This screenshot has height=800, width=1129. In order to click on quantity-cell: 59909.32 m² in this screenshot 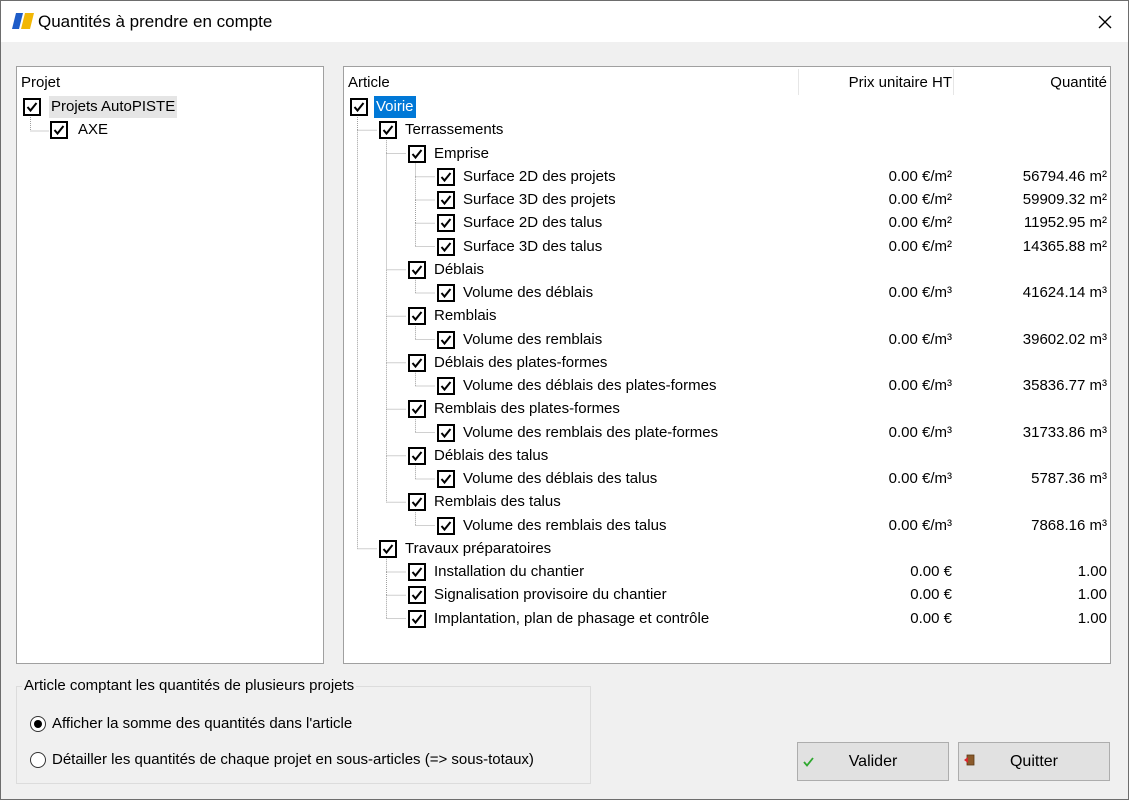, I will do `click(1064, 199)`.